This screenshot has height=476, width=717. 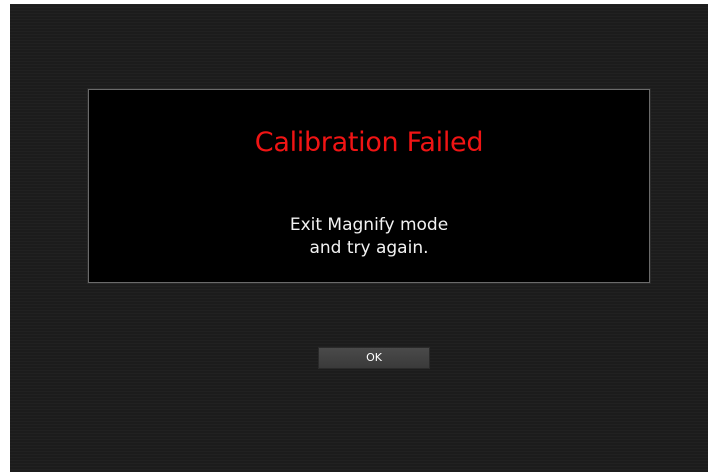 I want to click on dialog-message-line-1: Exit Magnify mode, so click(x=369, y=225).